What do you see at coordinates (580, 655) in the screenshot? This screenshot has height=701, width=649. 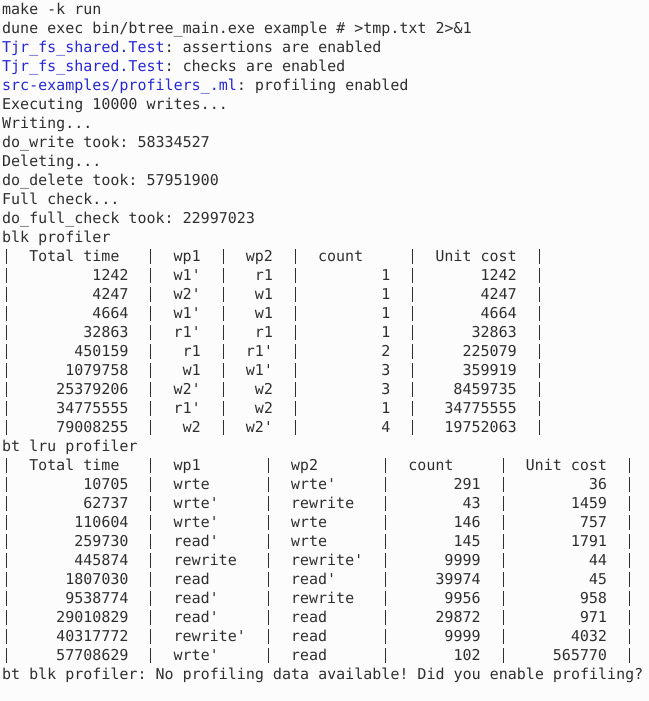 I see `table-cell-text: 565770` at bounding box center [580, 655].